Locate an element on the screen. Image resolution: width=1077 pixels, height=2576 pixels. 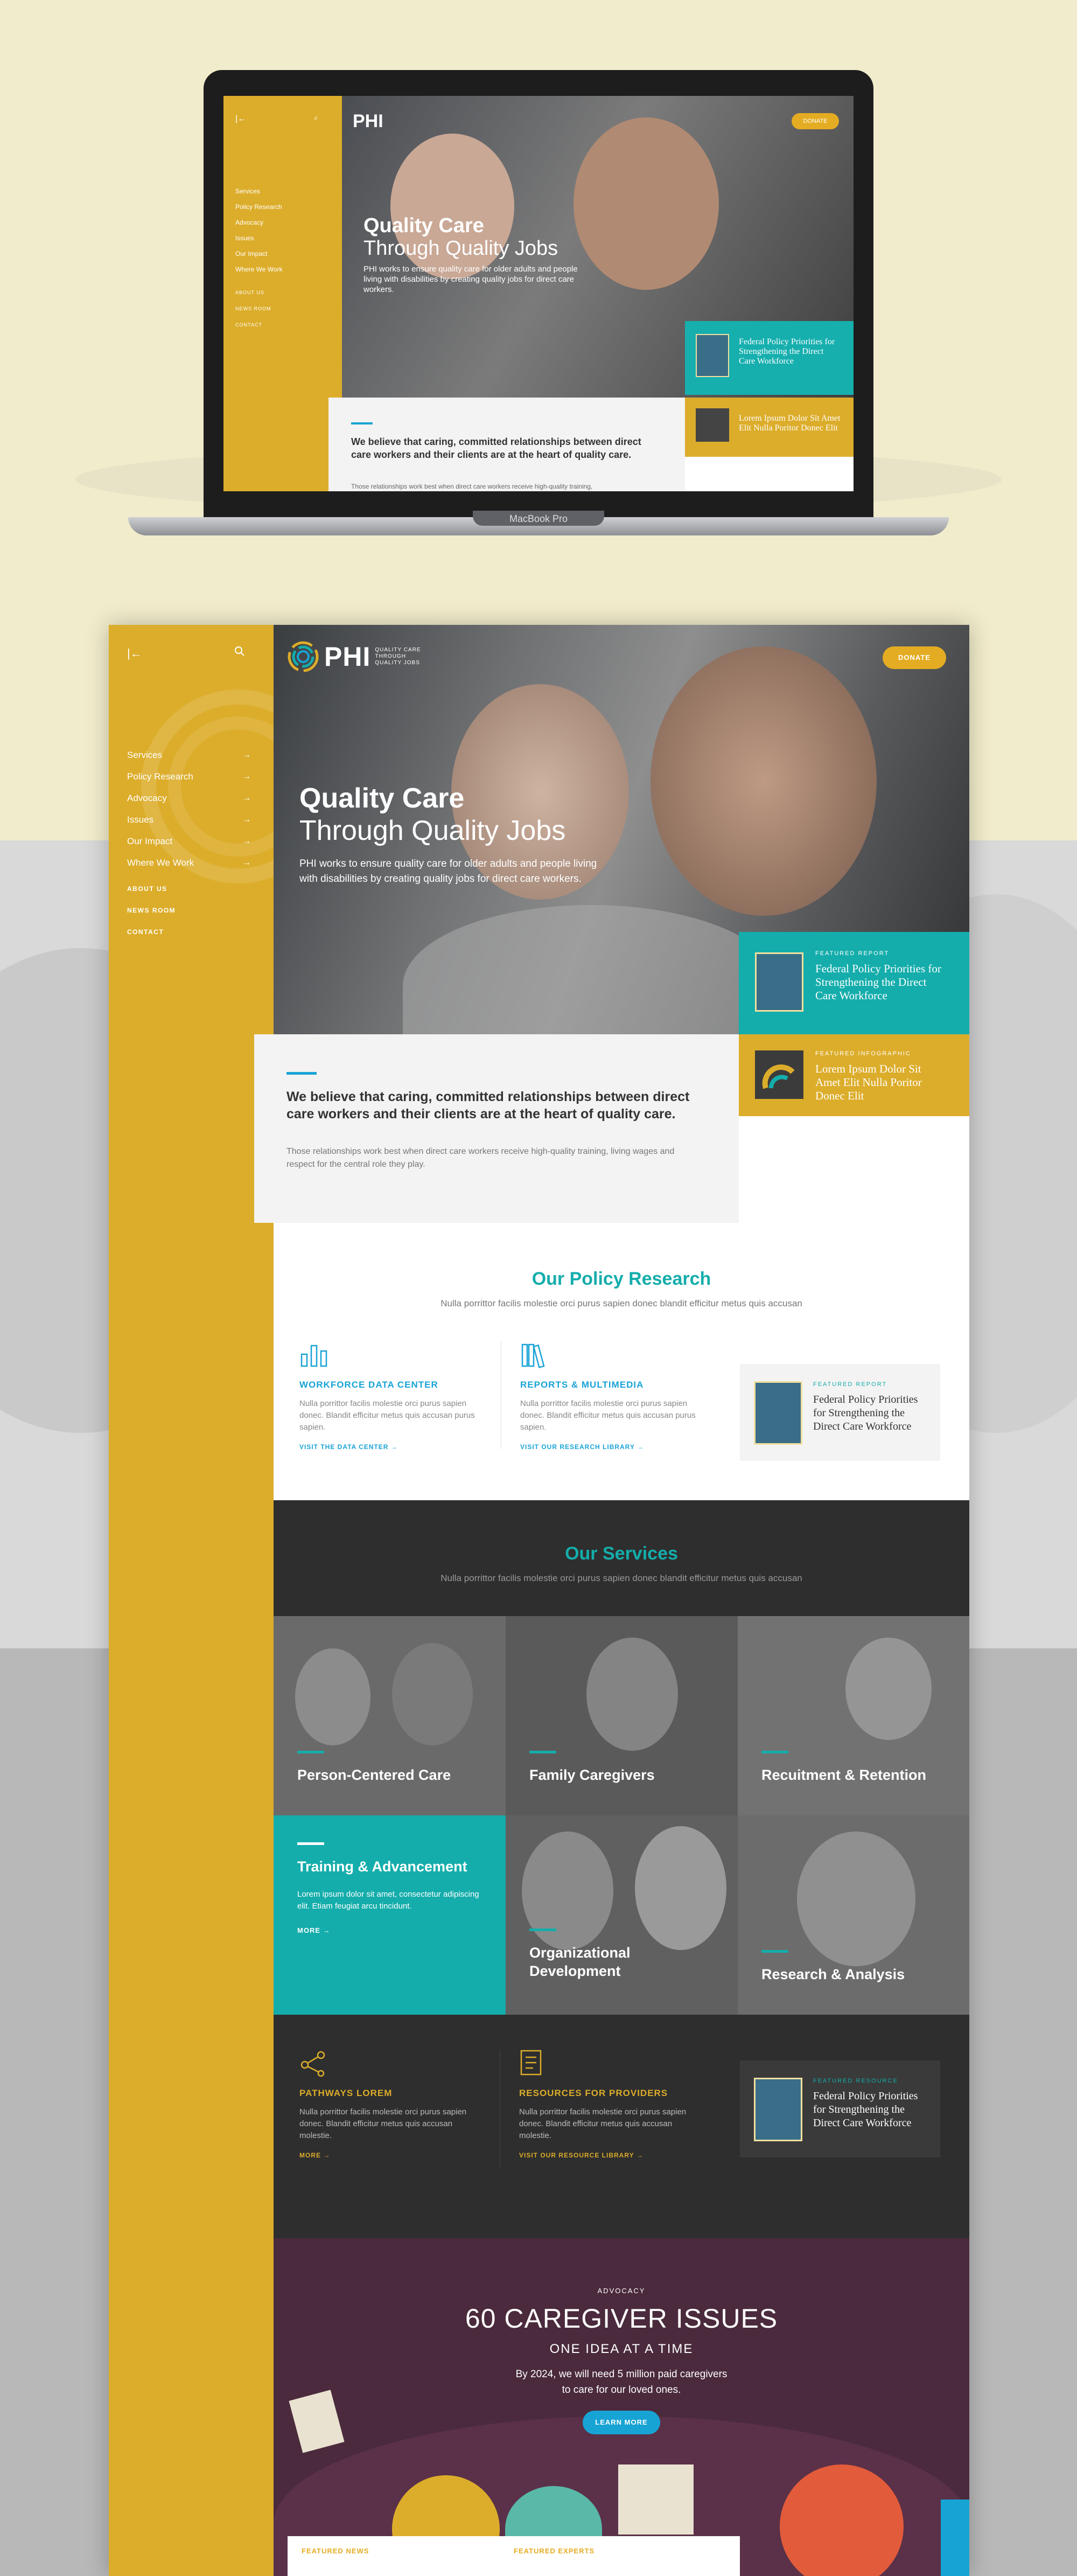
sidebar-item-label: Where We Work is located at coordinates (160, 863).